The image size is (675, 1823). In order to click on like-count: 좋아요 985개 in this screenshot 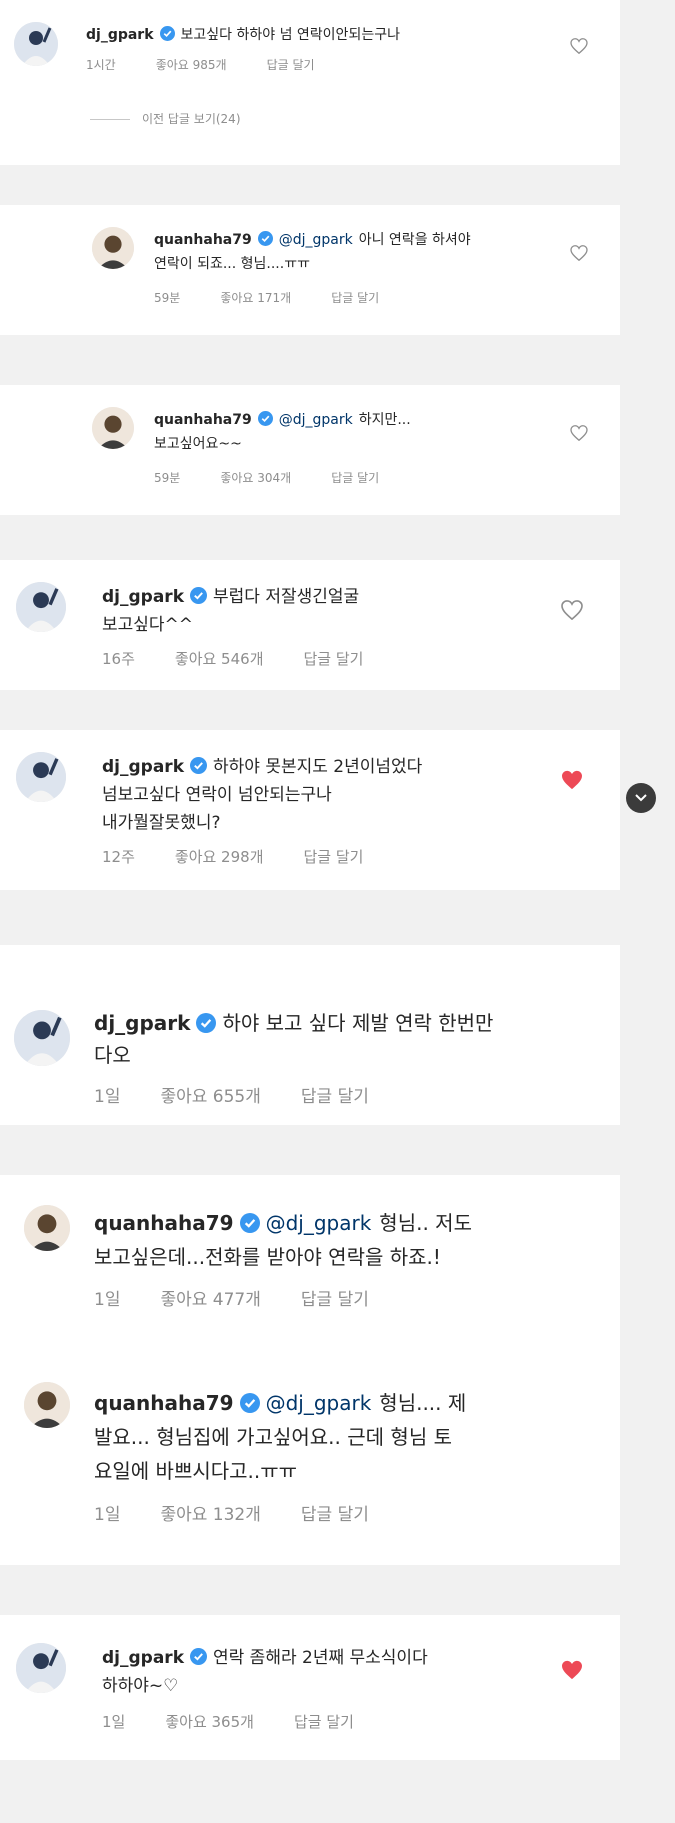, I will do `click(191, 65)`.